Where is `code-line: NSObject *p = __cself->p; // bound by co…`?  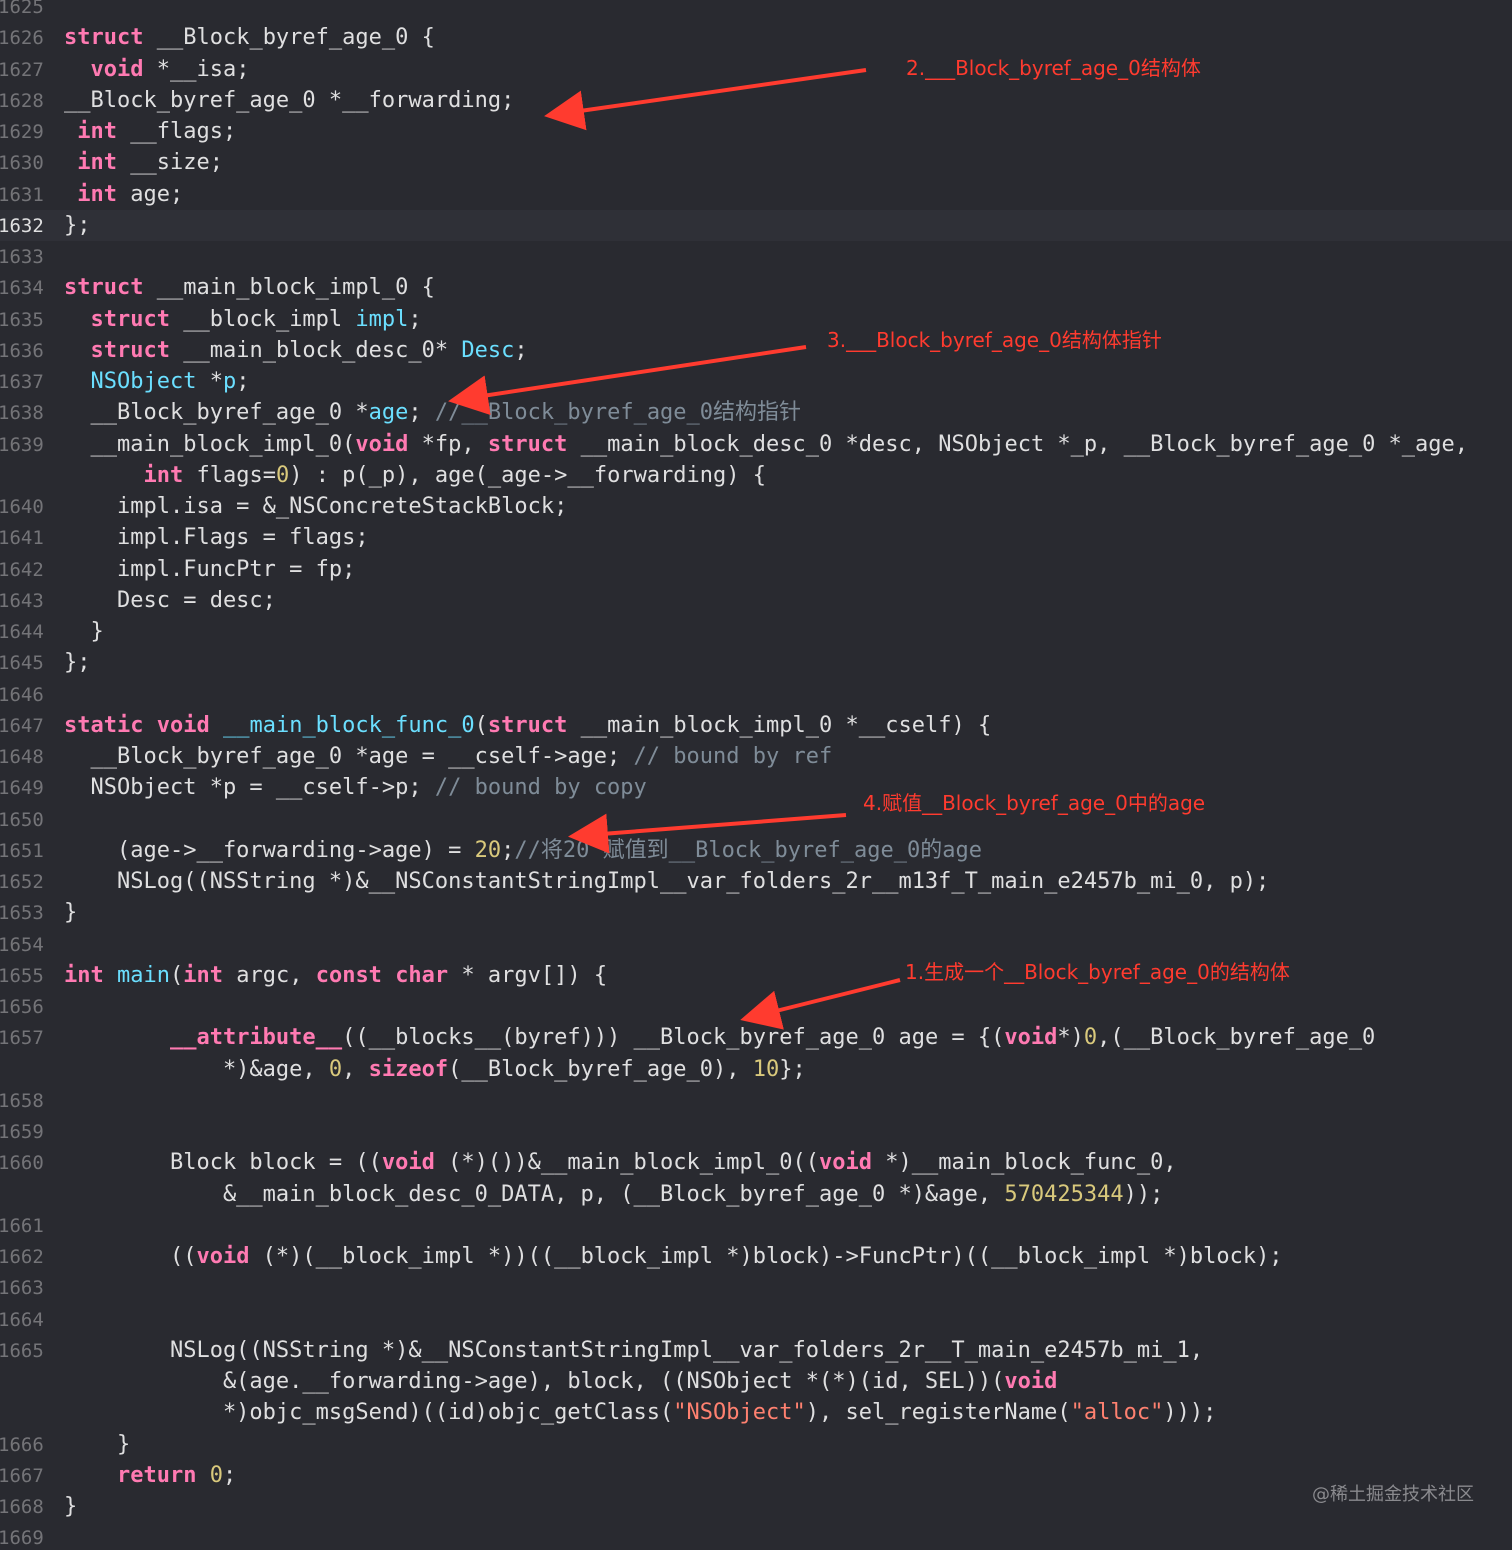
code-line: NSObject *p = __cself->p; // bound by co… is located at coordinates (355, 787).